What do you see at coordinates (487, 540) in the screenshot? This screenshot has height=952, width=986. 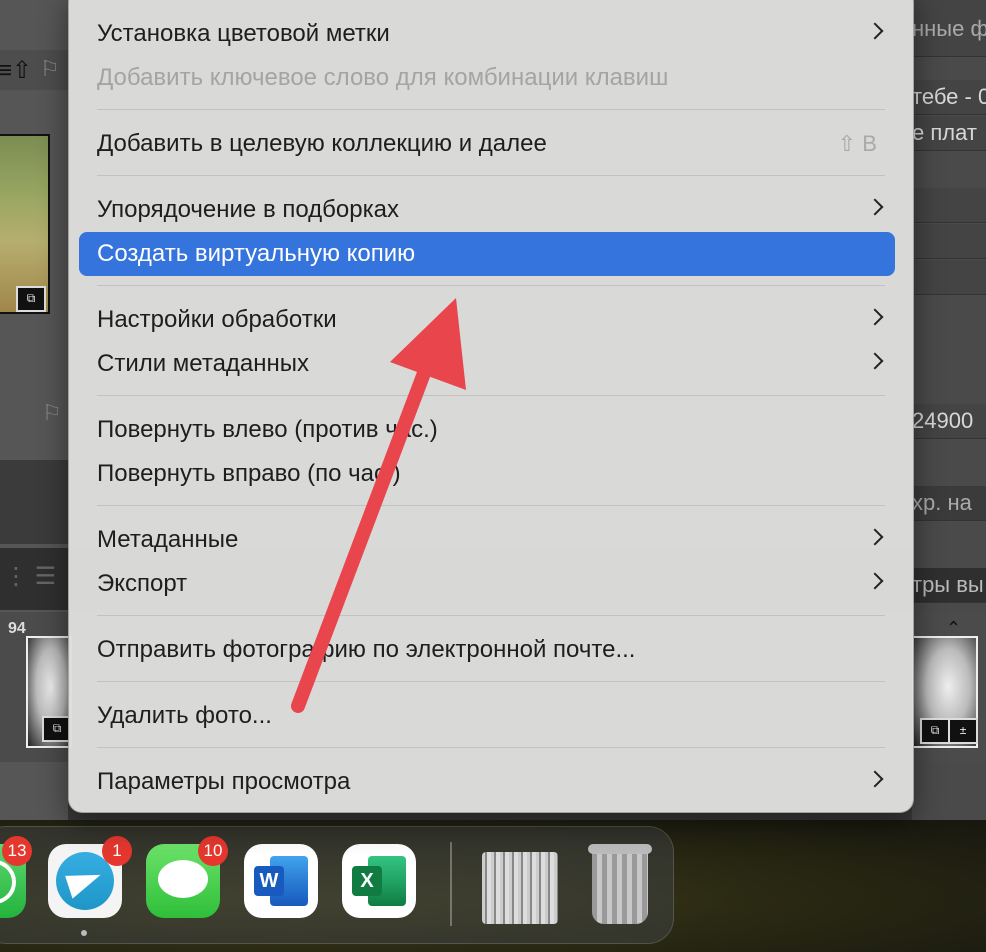 I see `menu-item-metadata: Метаданные` at bounding box center [487, 540].